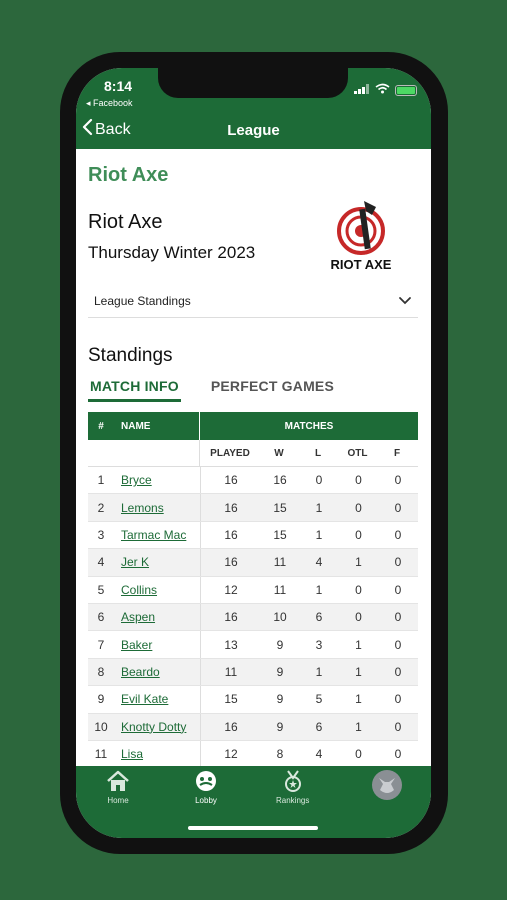 The width and height of the screenshot is (507, 900). What do you see at coordinates (101, 617) in the screenshot?
I see `cell-rank: 6` at bounding box center [101, 617].